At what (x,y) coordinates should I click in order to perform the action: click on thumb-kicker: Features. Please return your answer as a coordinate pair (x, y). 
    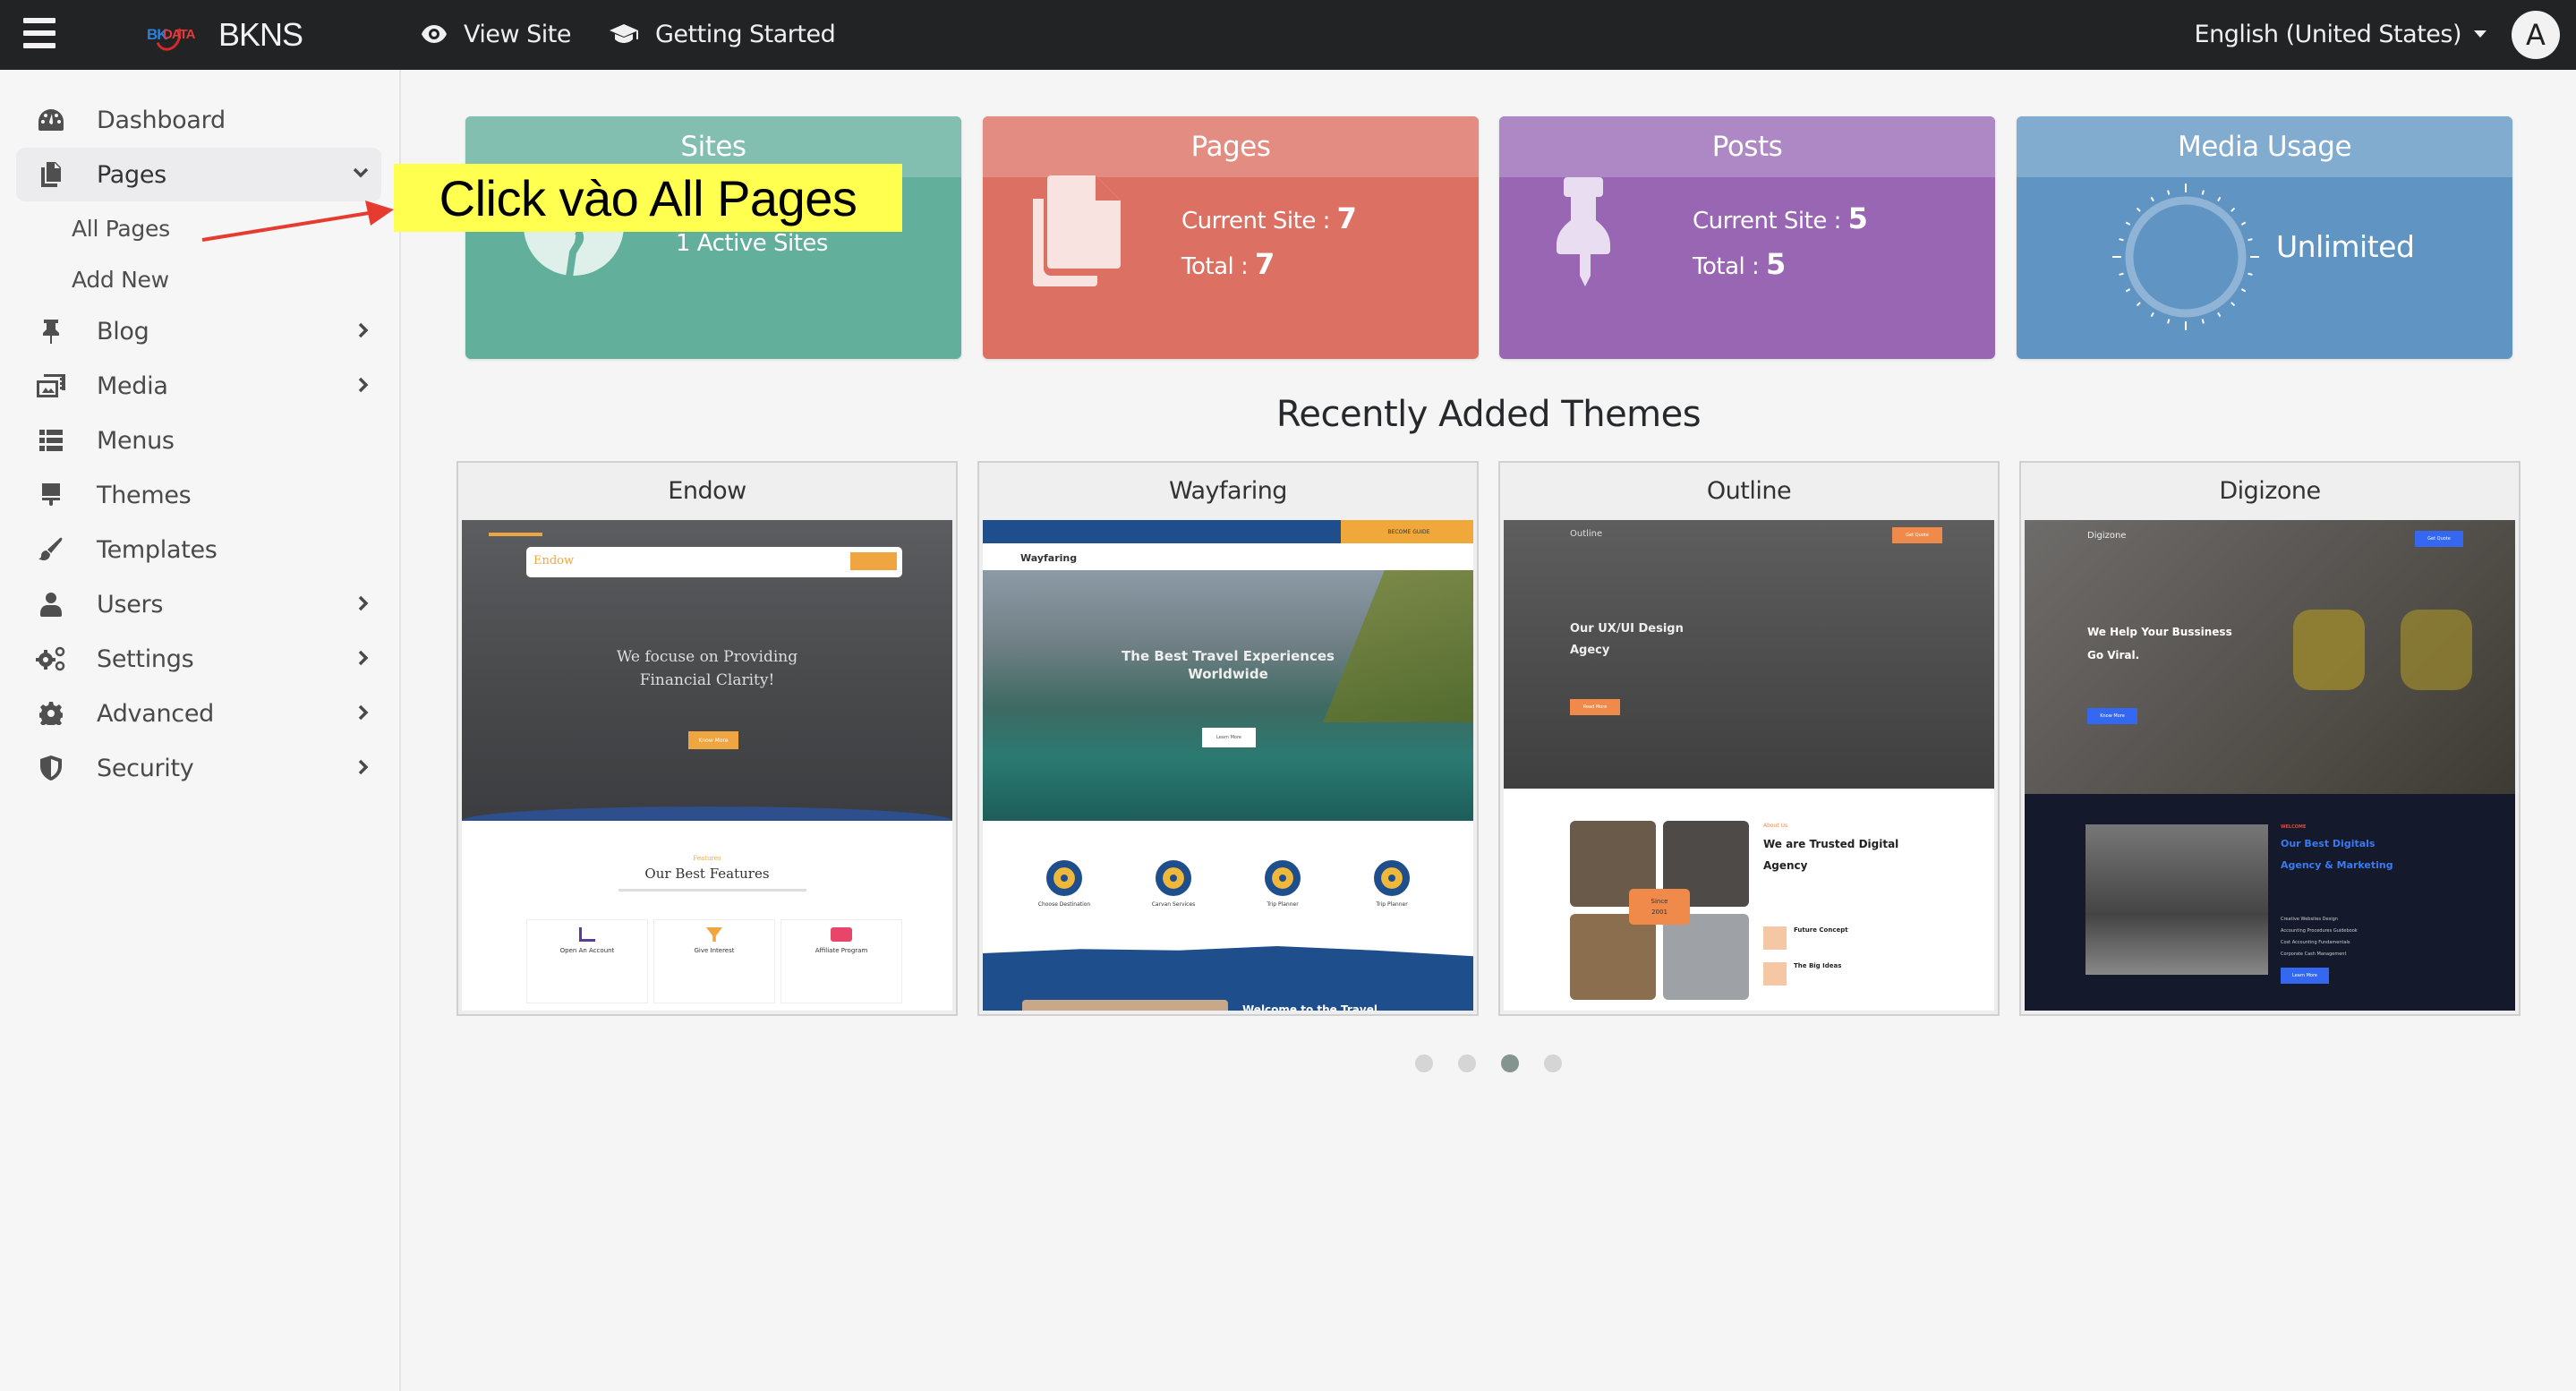
    Looking at the image, I should click on (707, 859).